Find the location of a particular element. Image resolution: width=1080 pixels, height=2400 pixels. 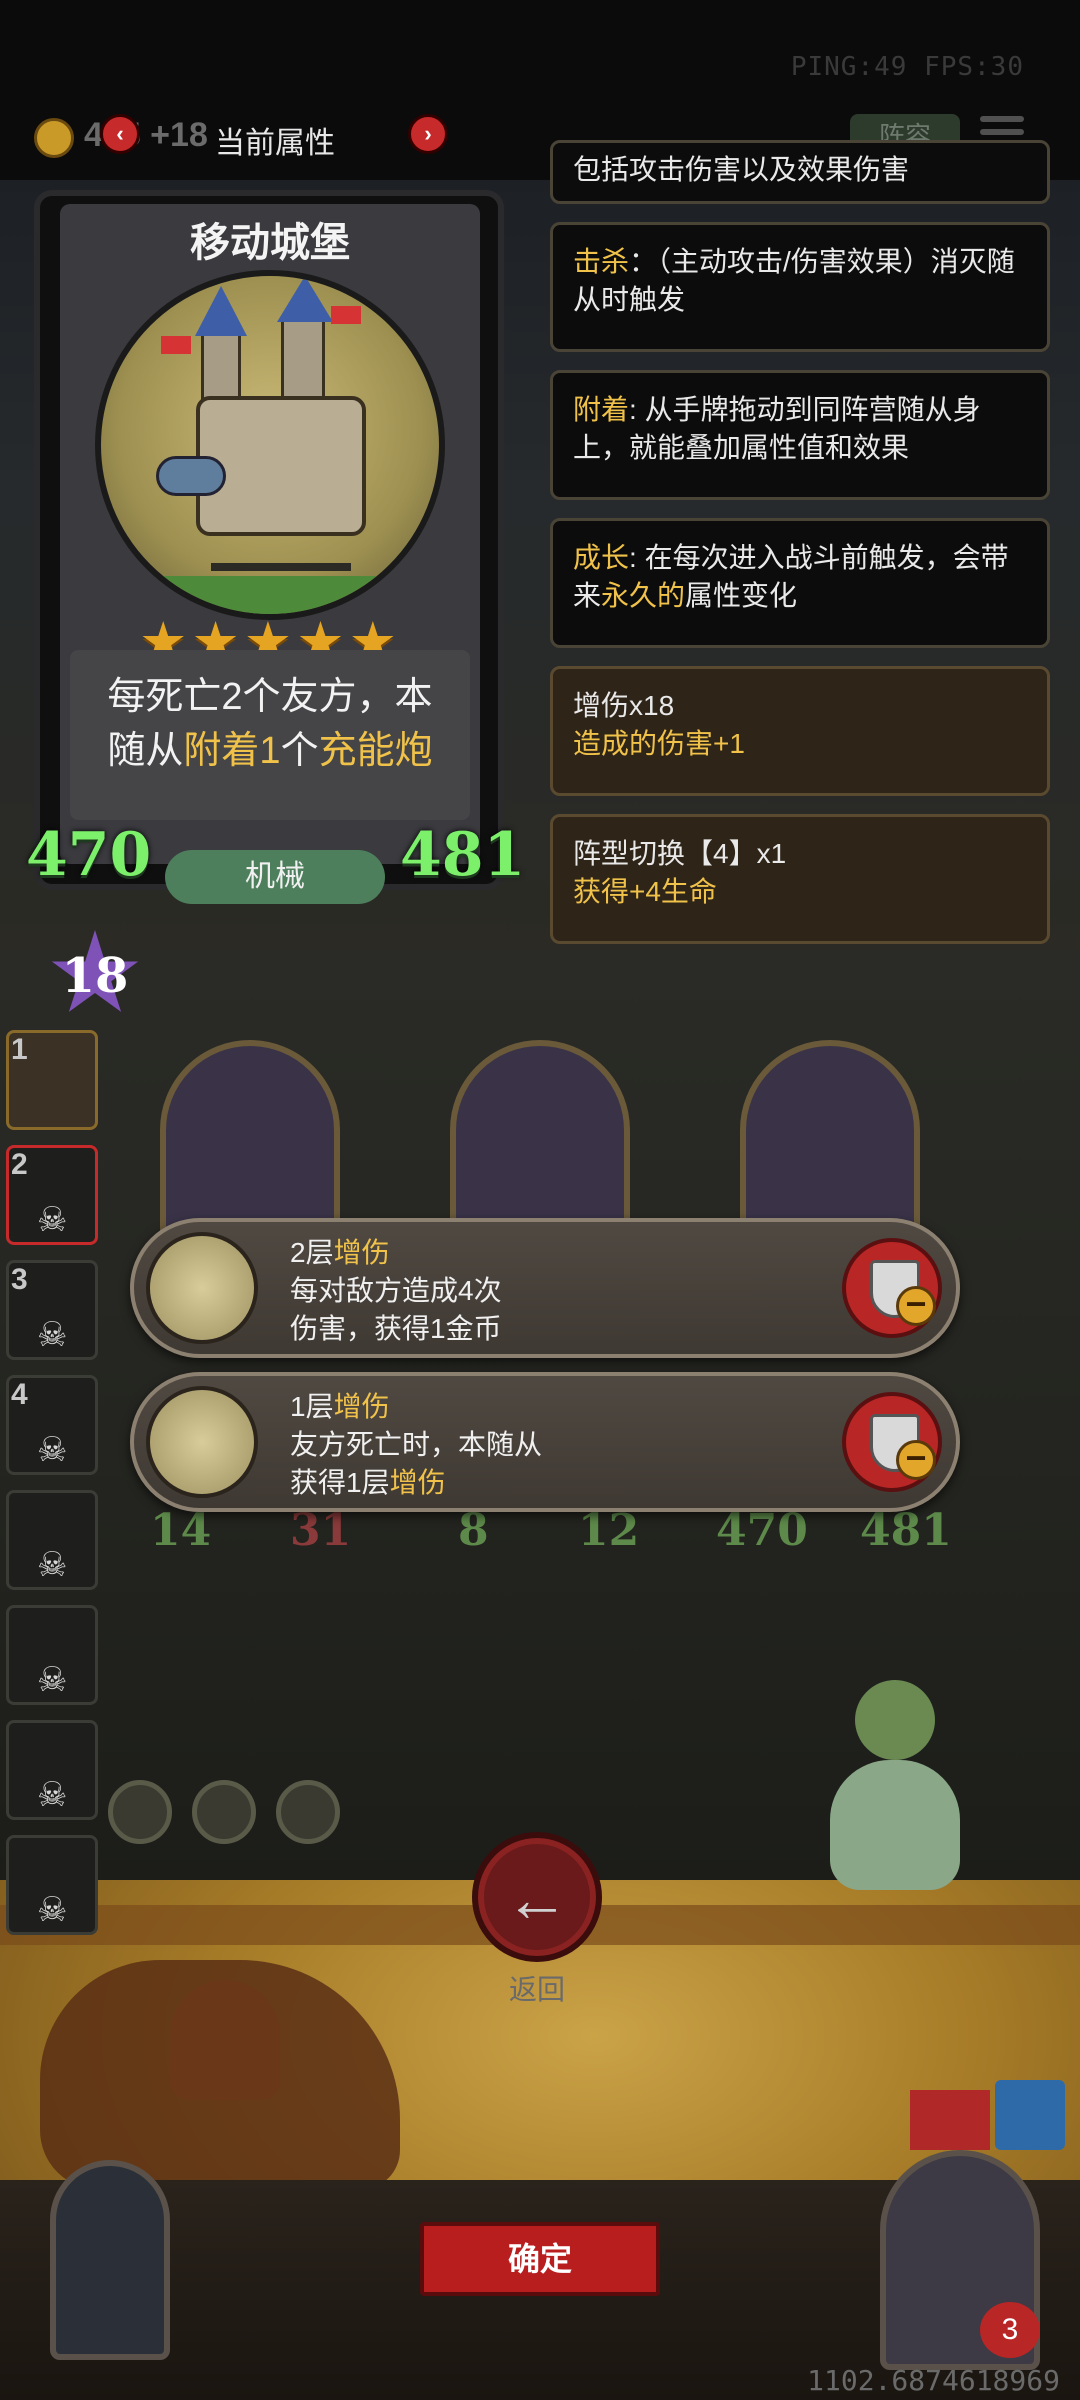

chevron-left-icon: ‹ is located at coordinates (120, 133).